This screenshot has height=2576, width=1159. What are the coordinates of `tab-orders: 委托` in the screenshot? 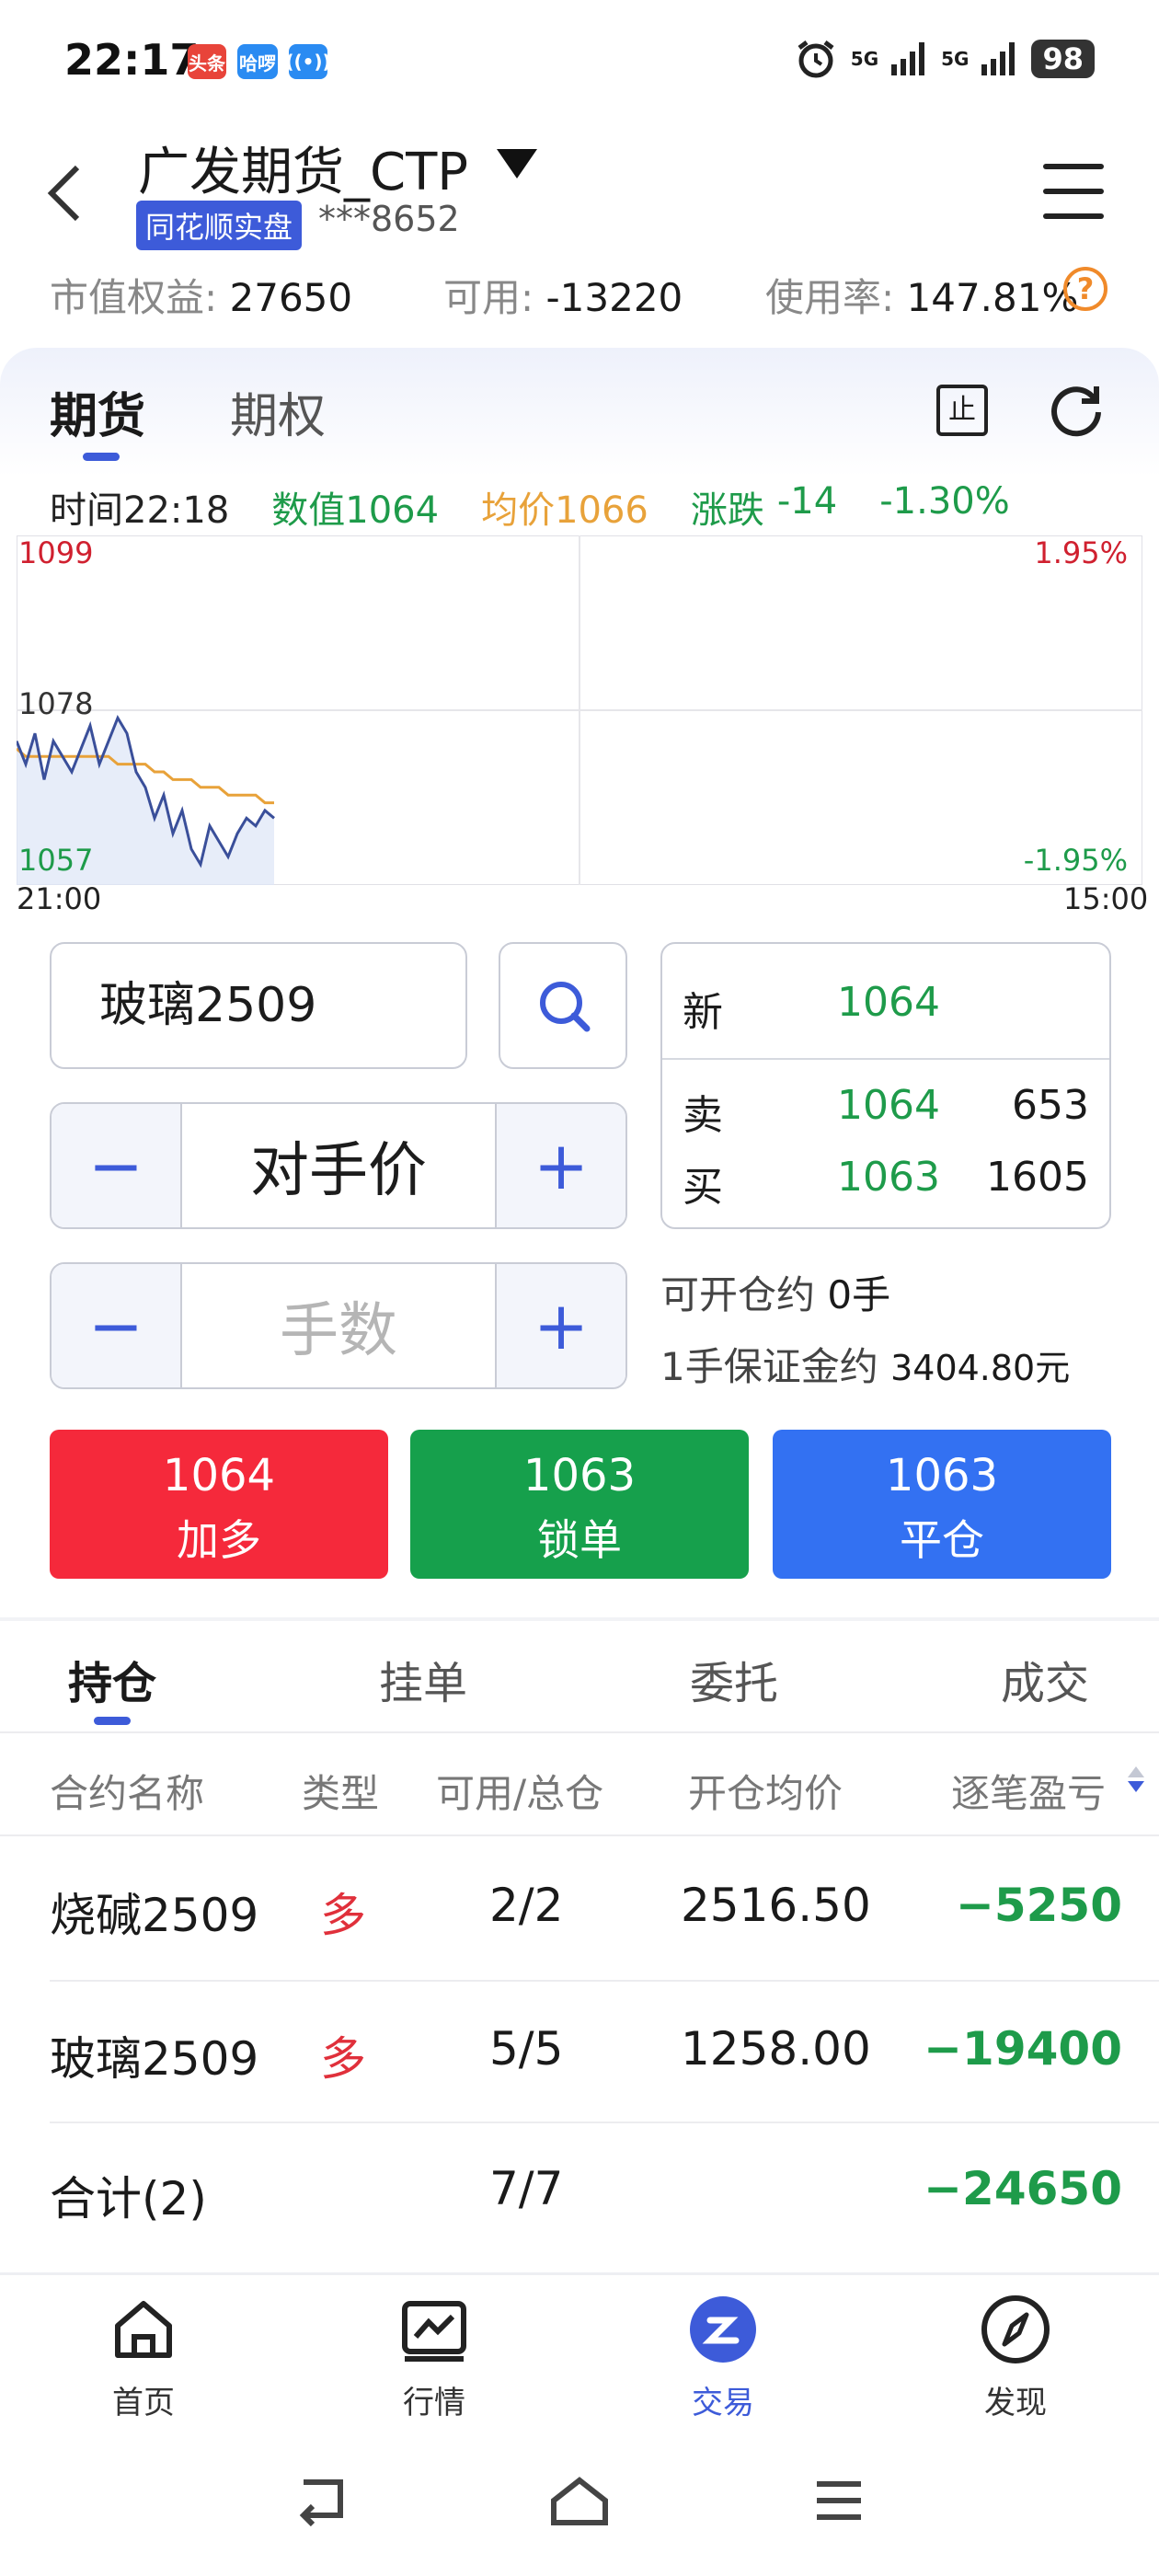 It's located at (734, 1679).